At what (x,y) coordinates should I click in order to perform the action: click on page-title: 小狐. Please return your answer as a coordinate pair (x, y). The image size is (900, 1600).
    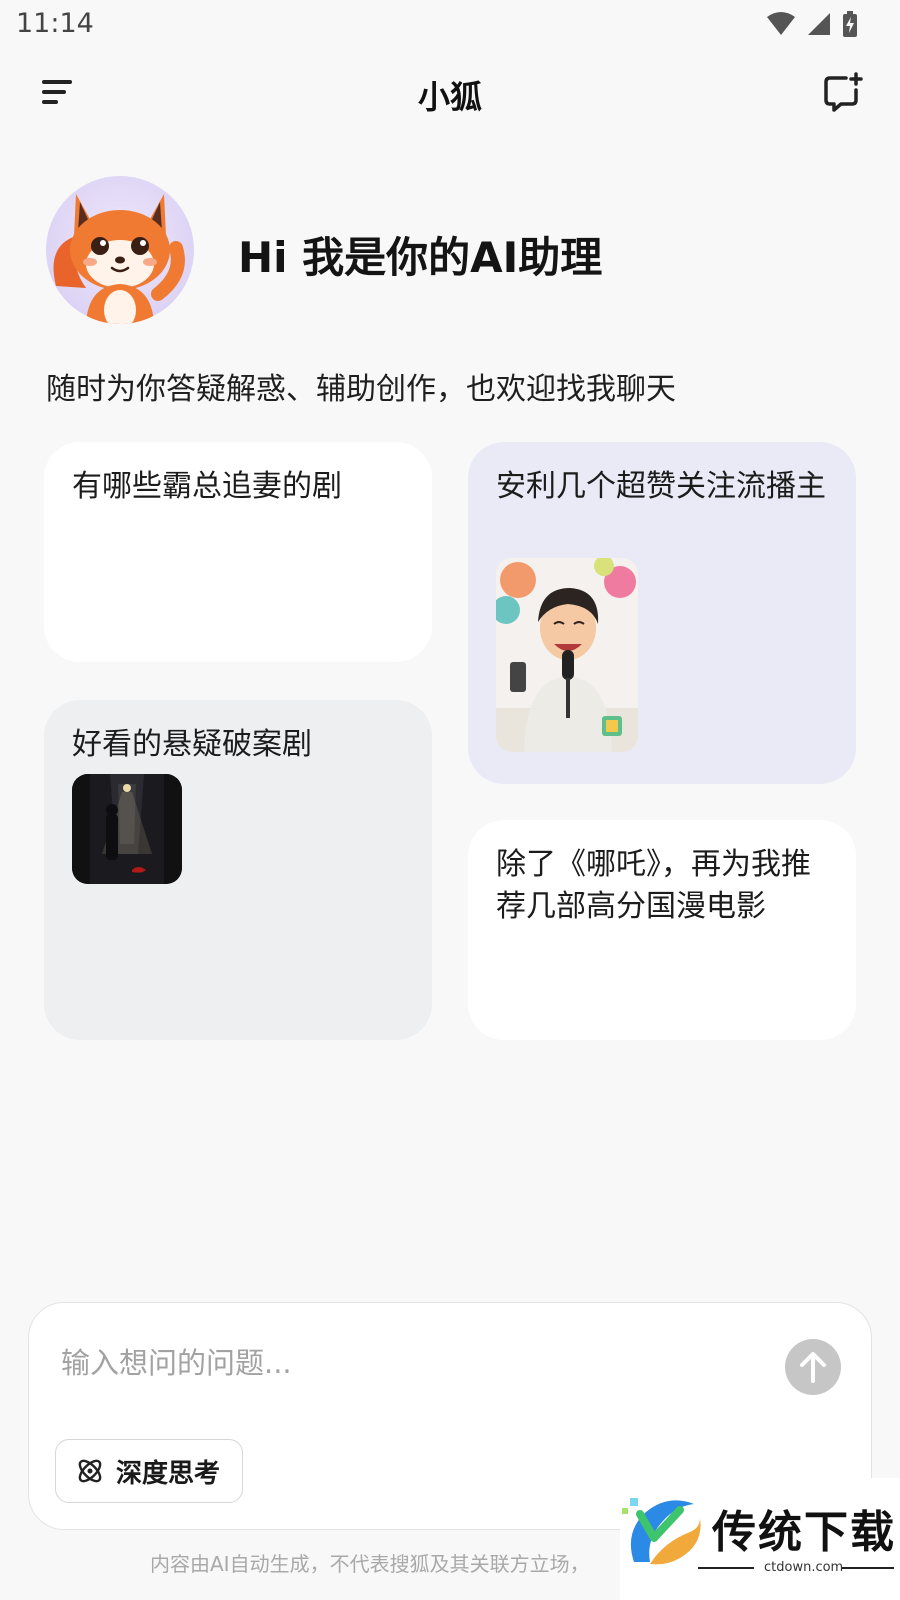
    Looking at the image, I should click on (449, 97).